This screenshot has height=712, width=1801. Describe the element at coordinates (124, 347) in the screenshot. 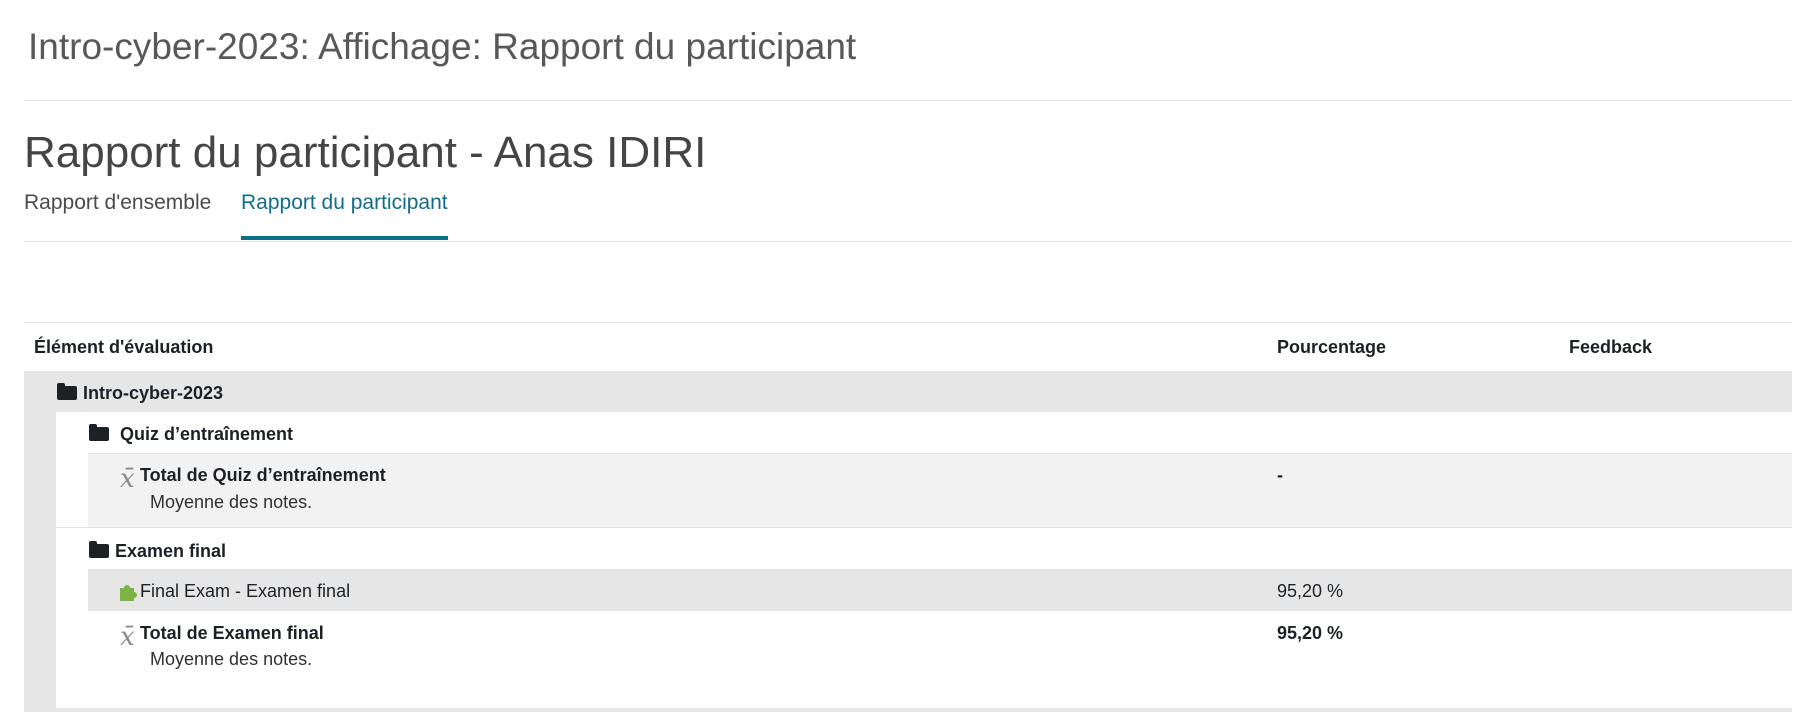

I see `column-header-item: Élément d'évaluation` at that location.